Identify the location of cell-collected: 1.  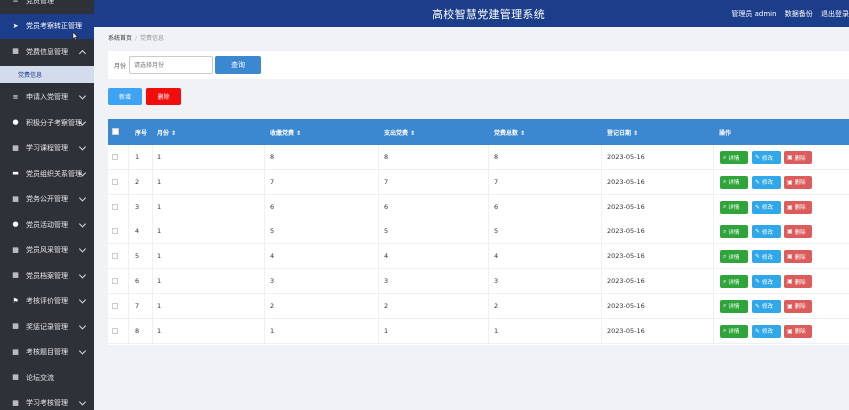
(272, 330).